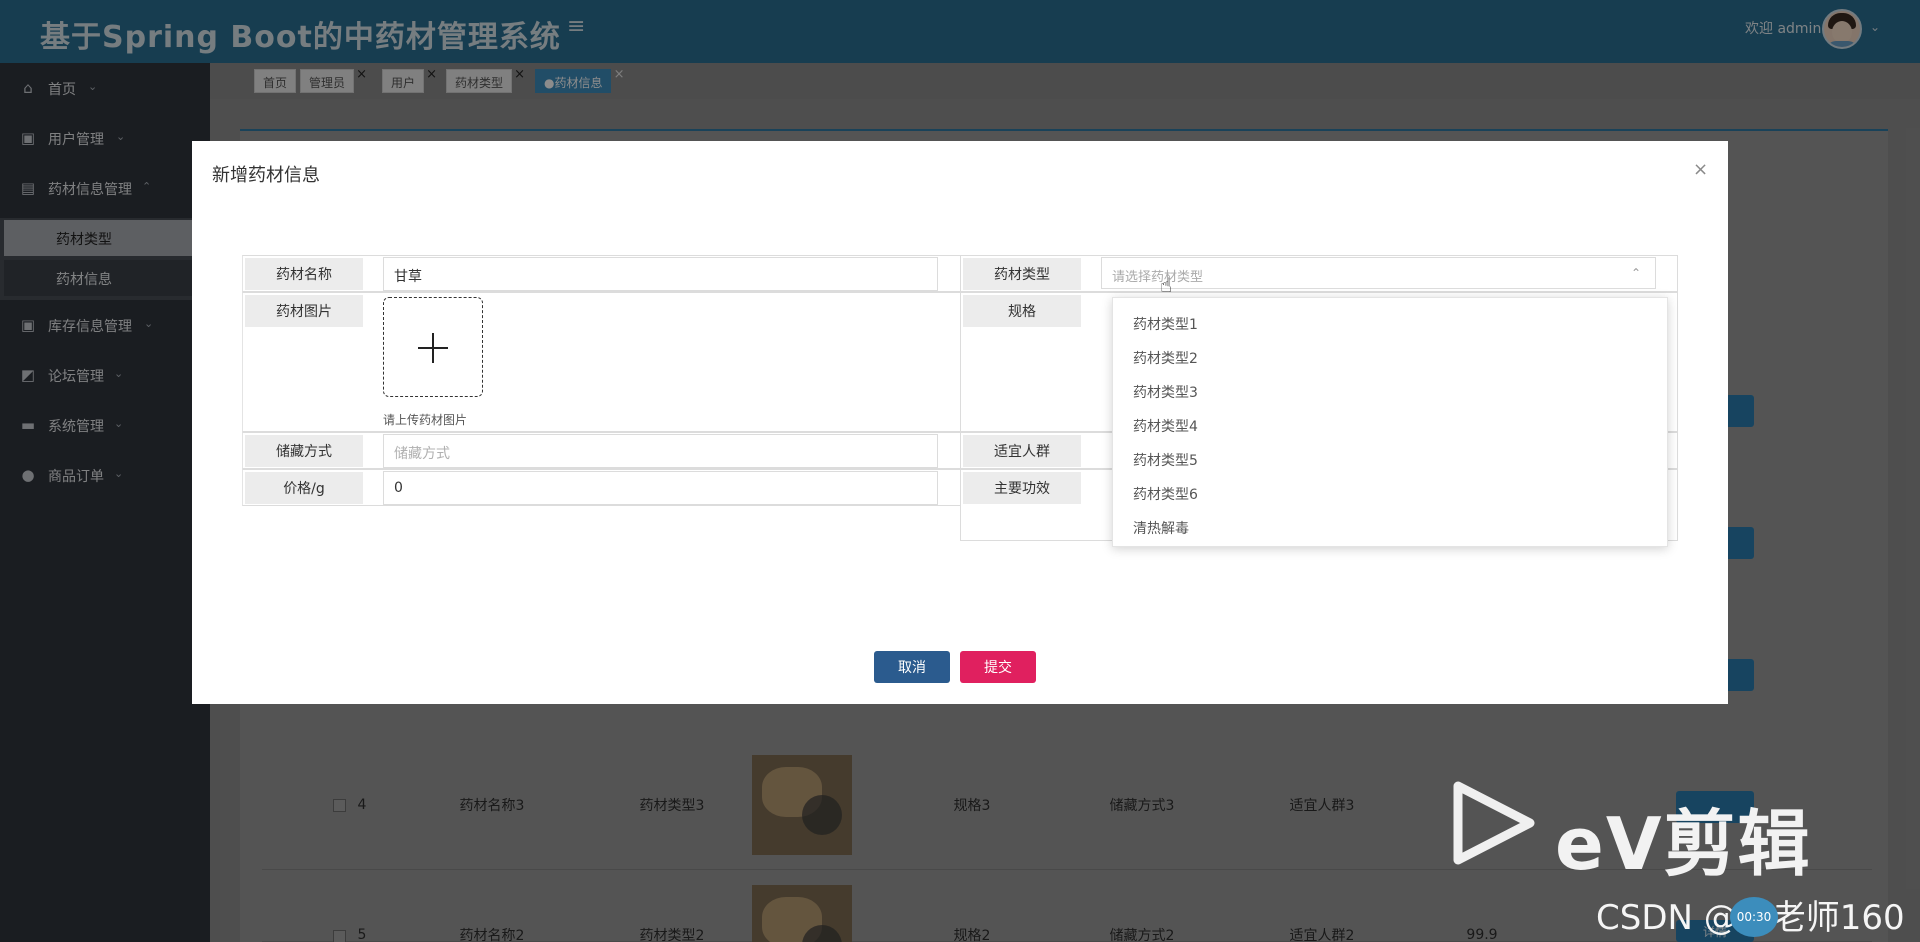  Describe the element at coordinates (1022, 274) in the screenshot. I see `field-label: 药材类型` at that location.